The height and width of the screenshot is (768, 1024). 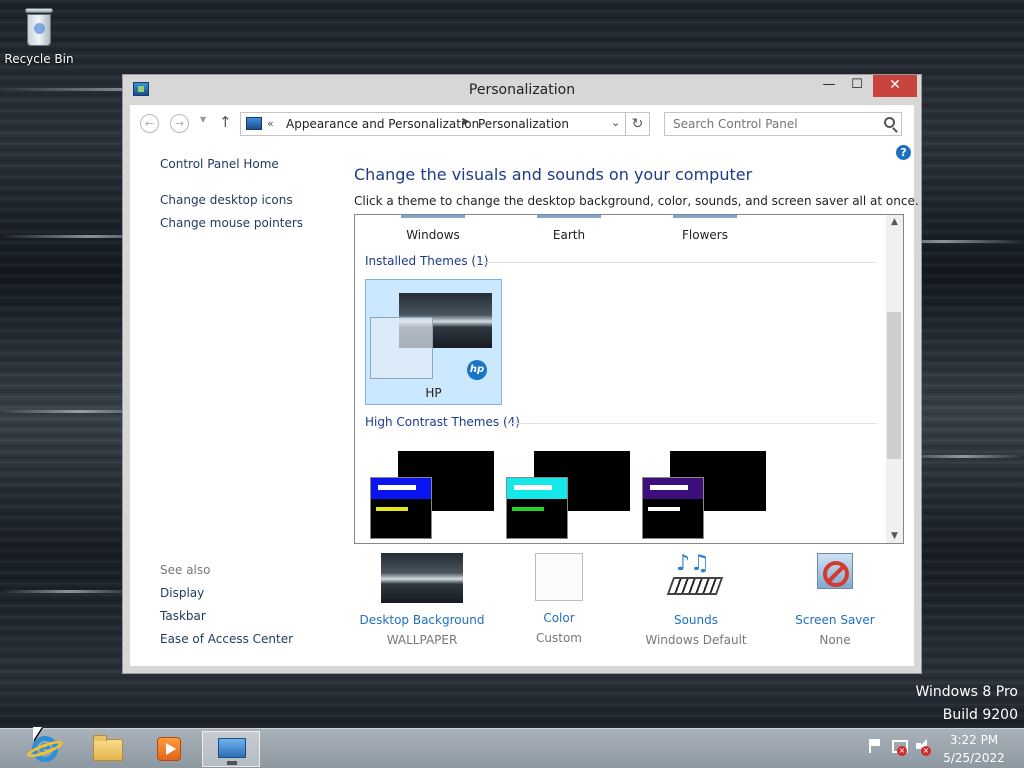 What do you see at coordinates (179, 123) in the screenshot?
I see `forward-button: →` at bounding box center [179, 123].